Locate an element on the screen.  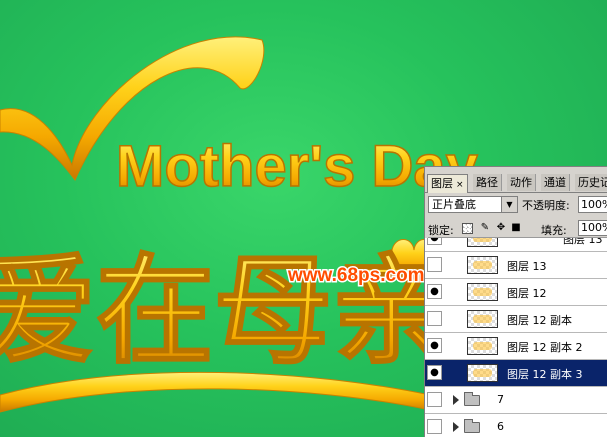
tab-history-label: 历史记 is located at coordinates (592, 182).